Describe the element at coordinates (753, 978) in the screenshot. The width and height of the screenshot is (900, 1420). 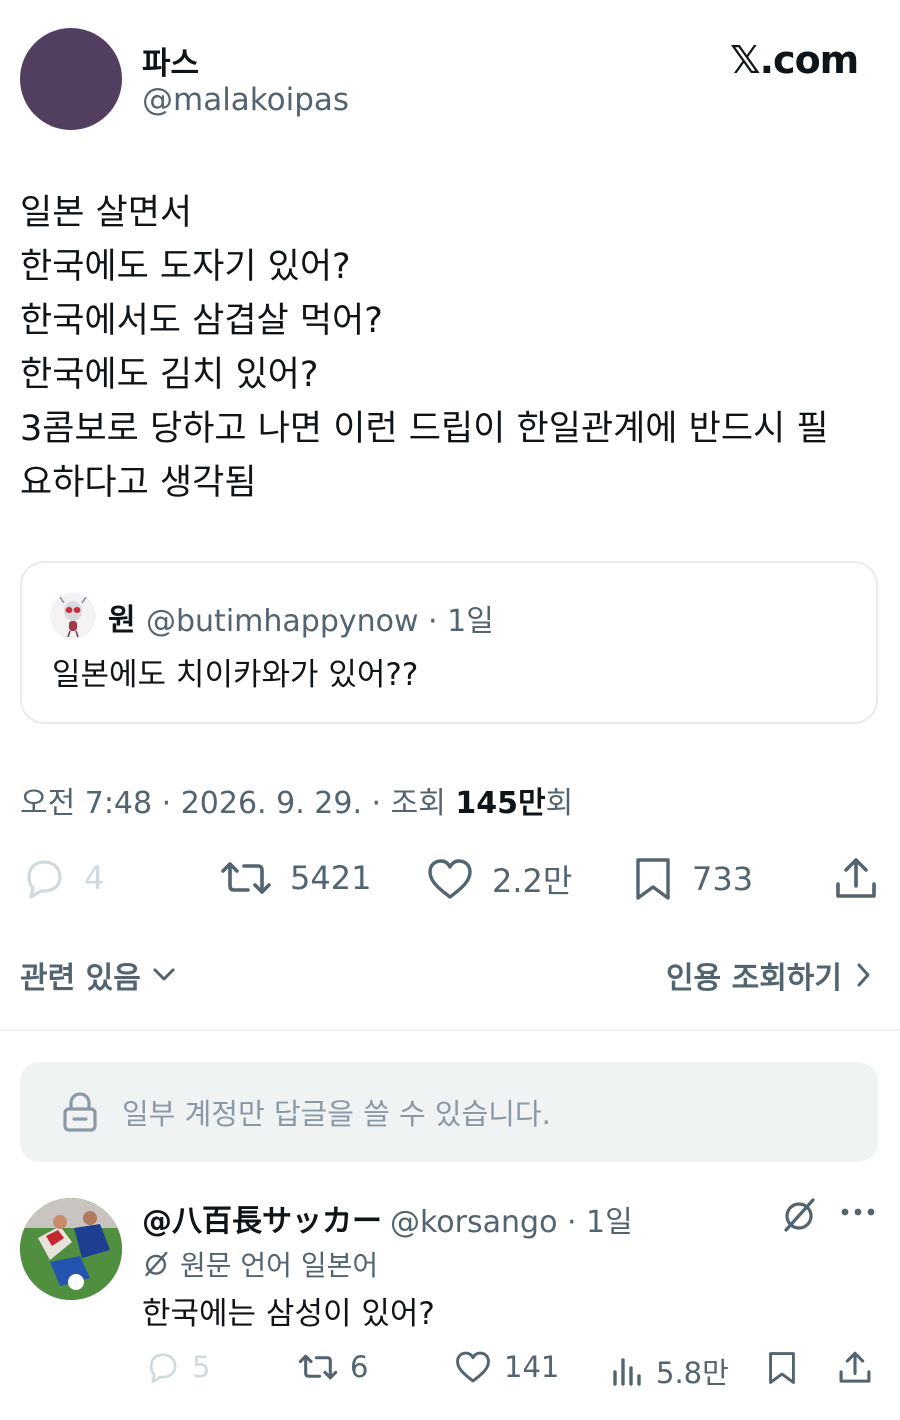
I see `view-quotes-label: 인용 조회하기` at that location.